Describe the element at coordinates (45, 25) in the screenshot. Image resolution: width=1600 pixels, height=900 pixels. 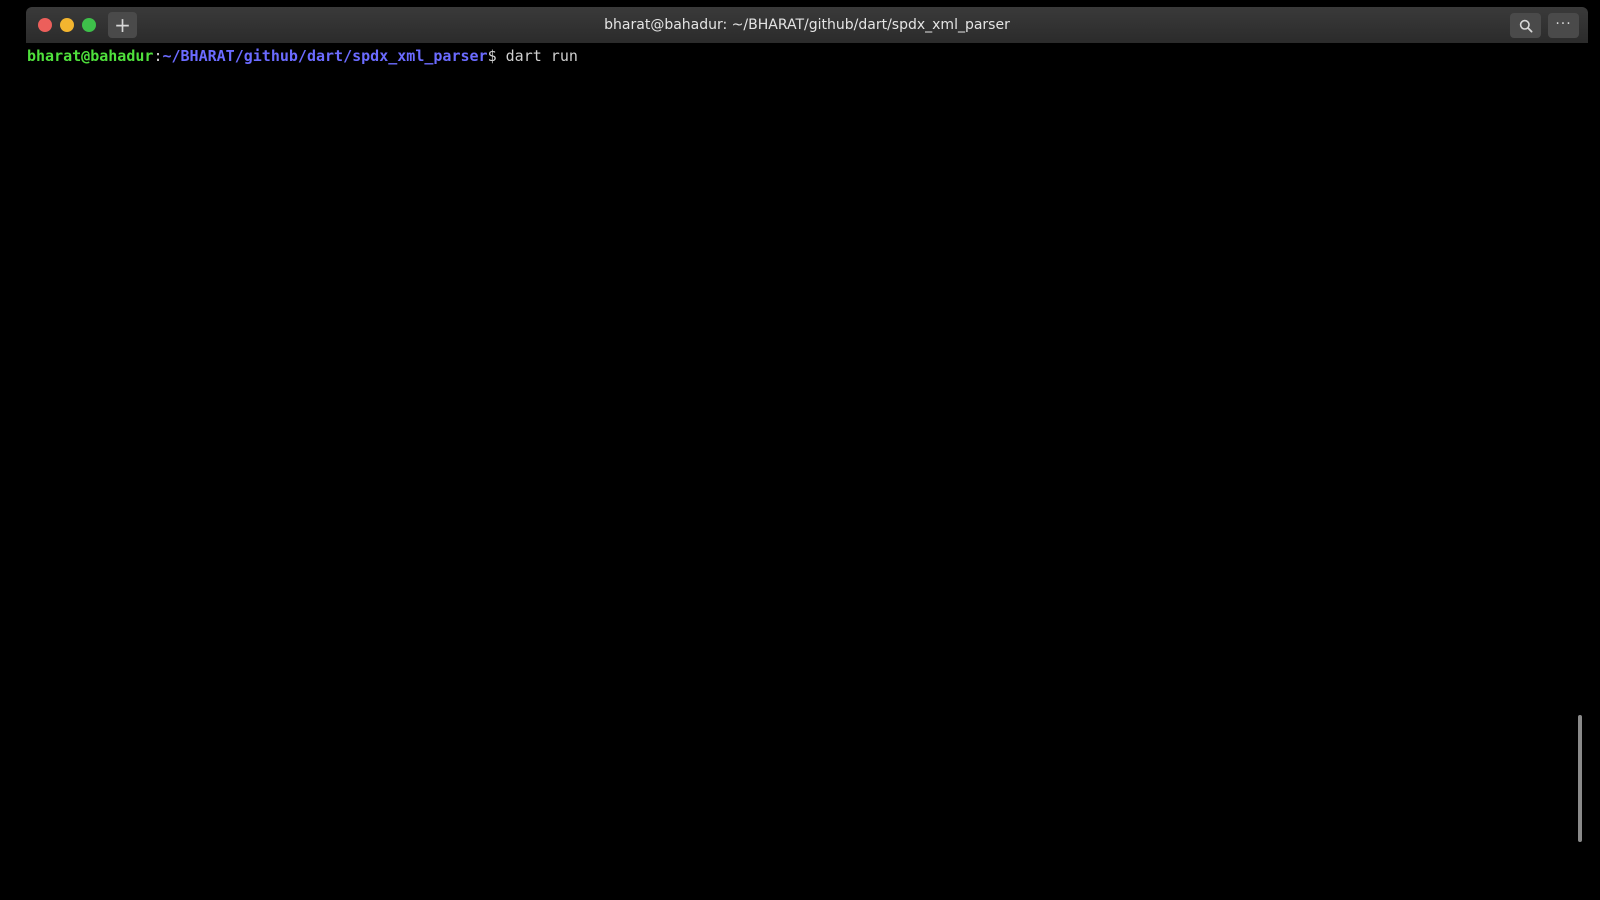
I see `close-window-button` at that location.